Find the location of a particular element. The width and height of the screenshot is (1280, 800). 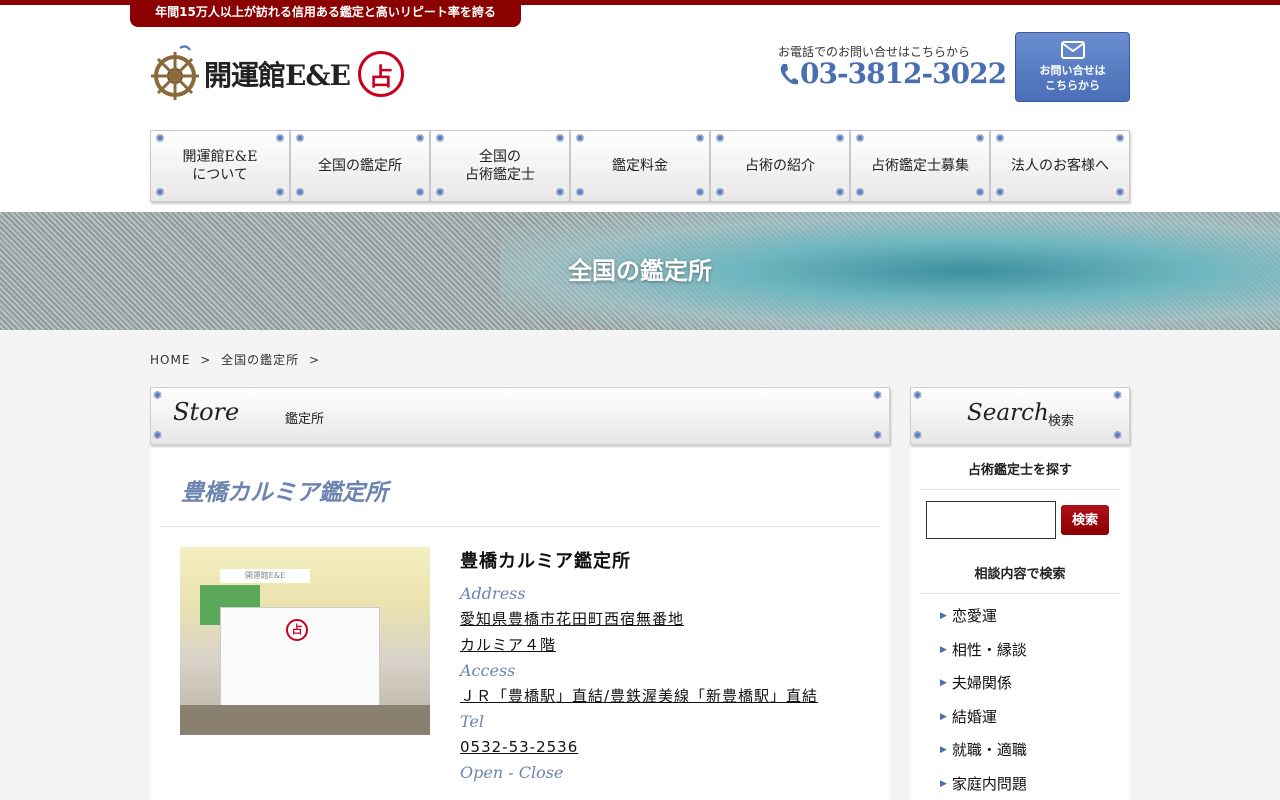

nav-label: 法人のお客様へ is located at coordinates (1060, 166).